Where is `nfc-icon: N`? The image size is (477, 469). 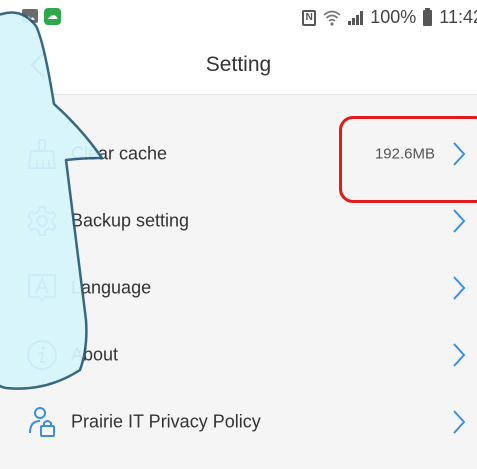
nfc-icon: N is located at coordinates (309, 17).